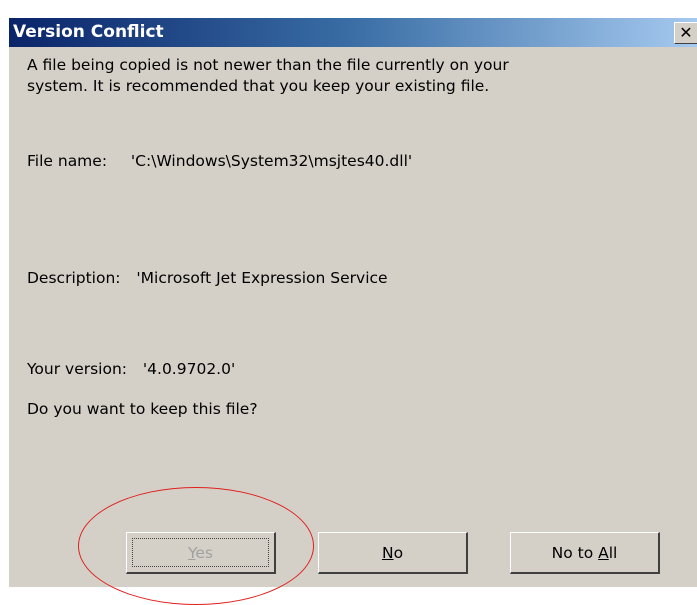 This screenshot has width=697, height=605. What do you see at coordinates (613, 552) in the screenshot?
I see `no-to-all-label-rest: ll` at bounding box center [613, 552].